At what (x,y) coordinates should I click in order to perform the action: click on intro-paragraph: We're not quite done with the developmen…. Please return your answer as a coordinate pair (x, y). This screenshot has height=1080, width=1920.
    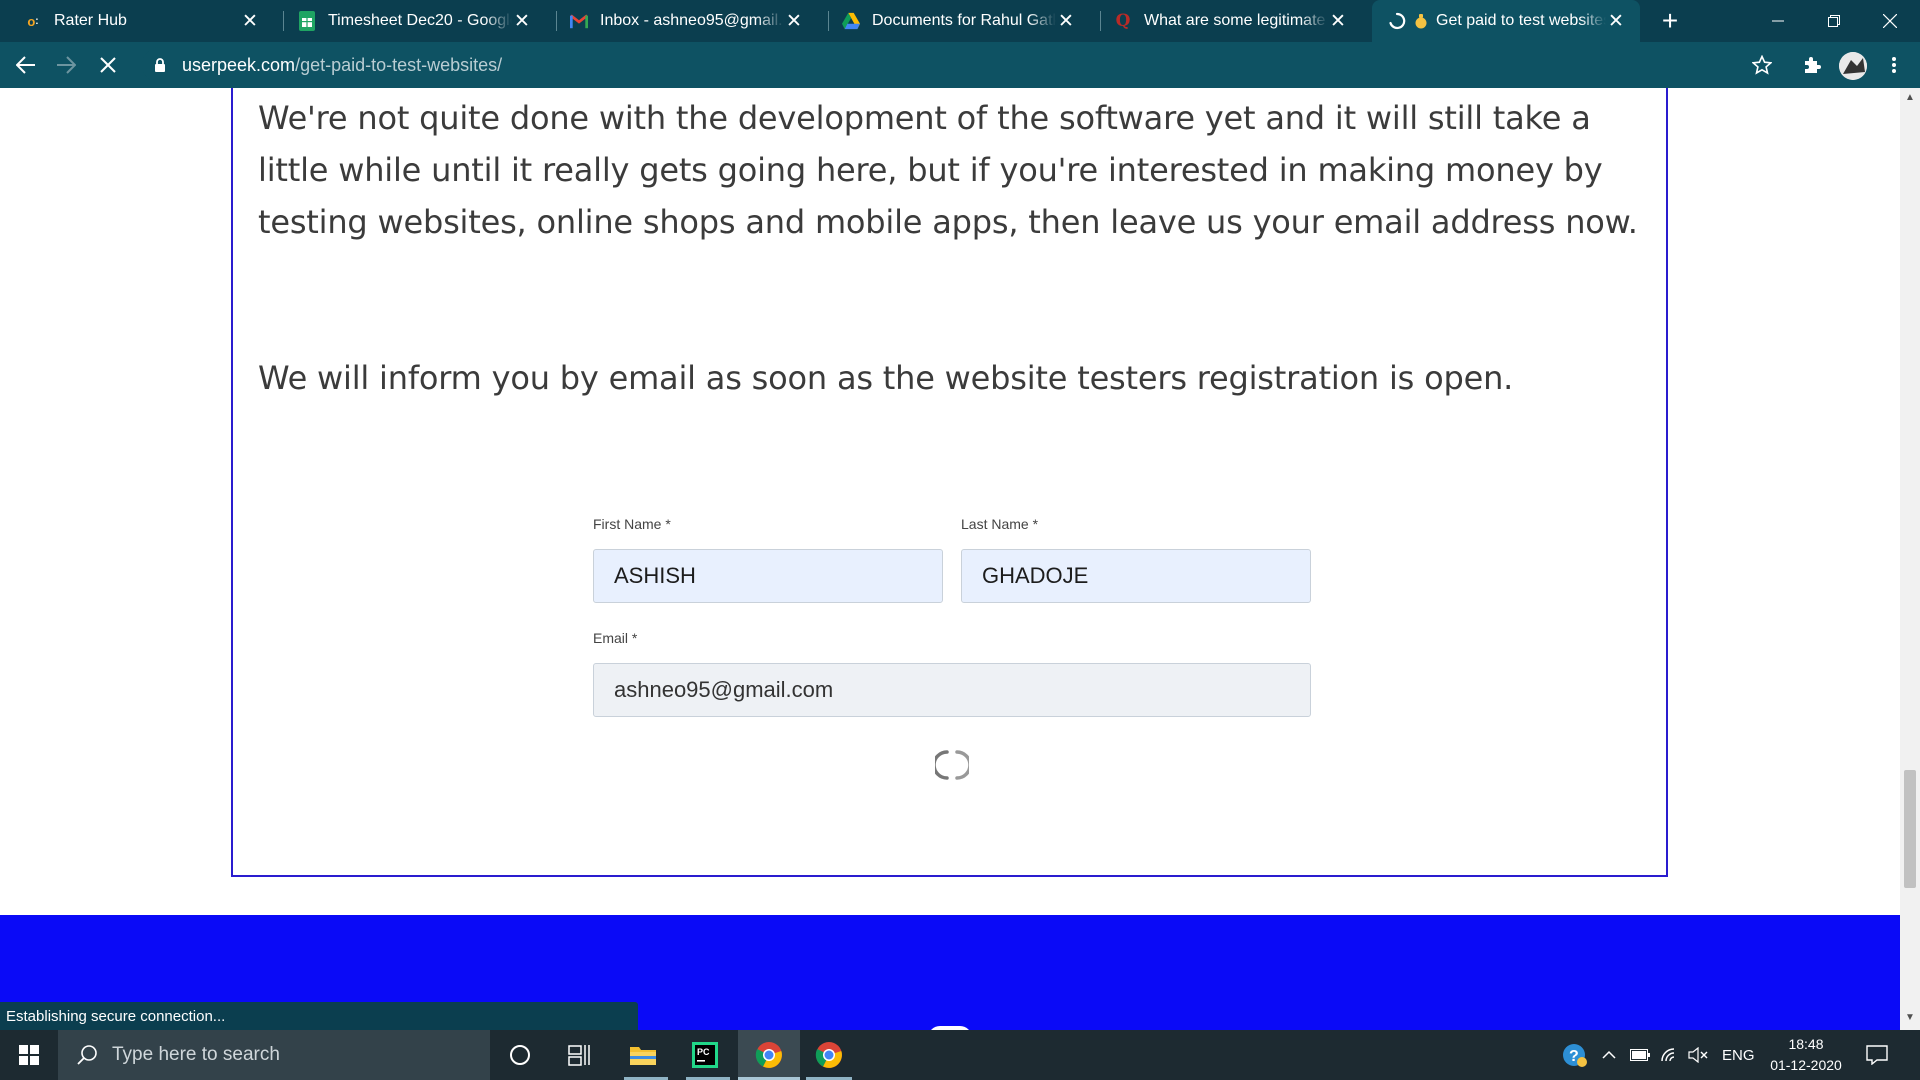
    Looking at the image, I should click on (948, 170).